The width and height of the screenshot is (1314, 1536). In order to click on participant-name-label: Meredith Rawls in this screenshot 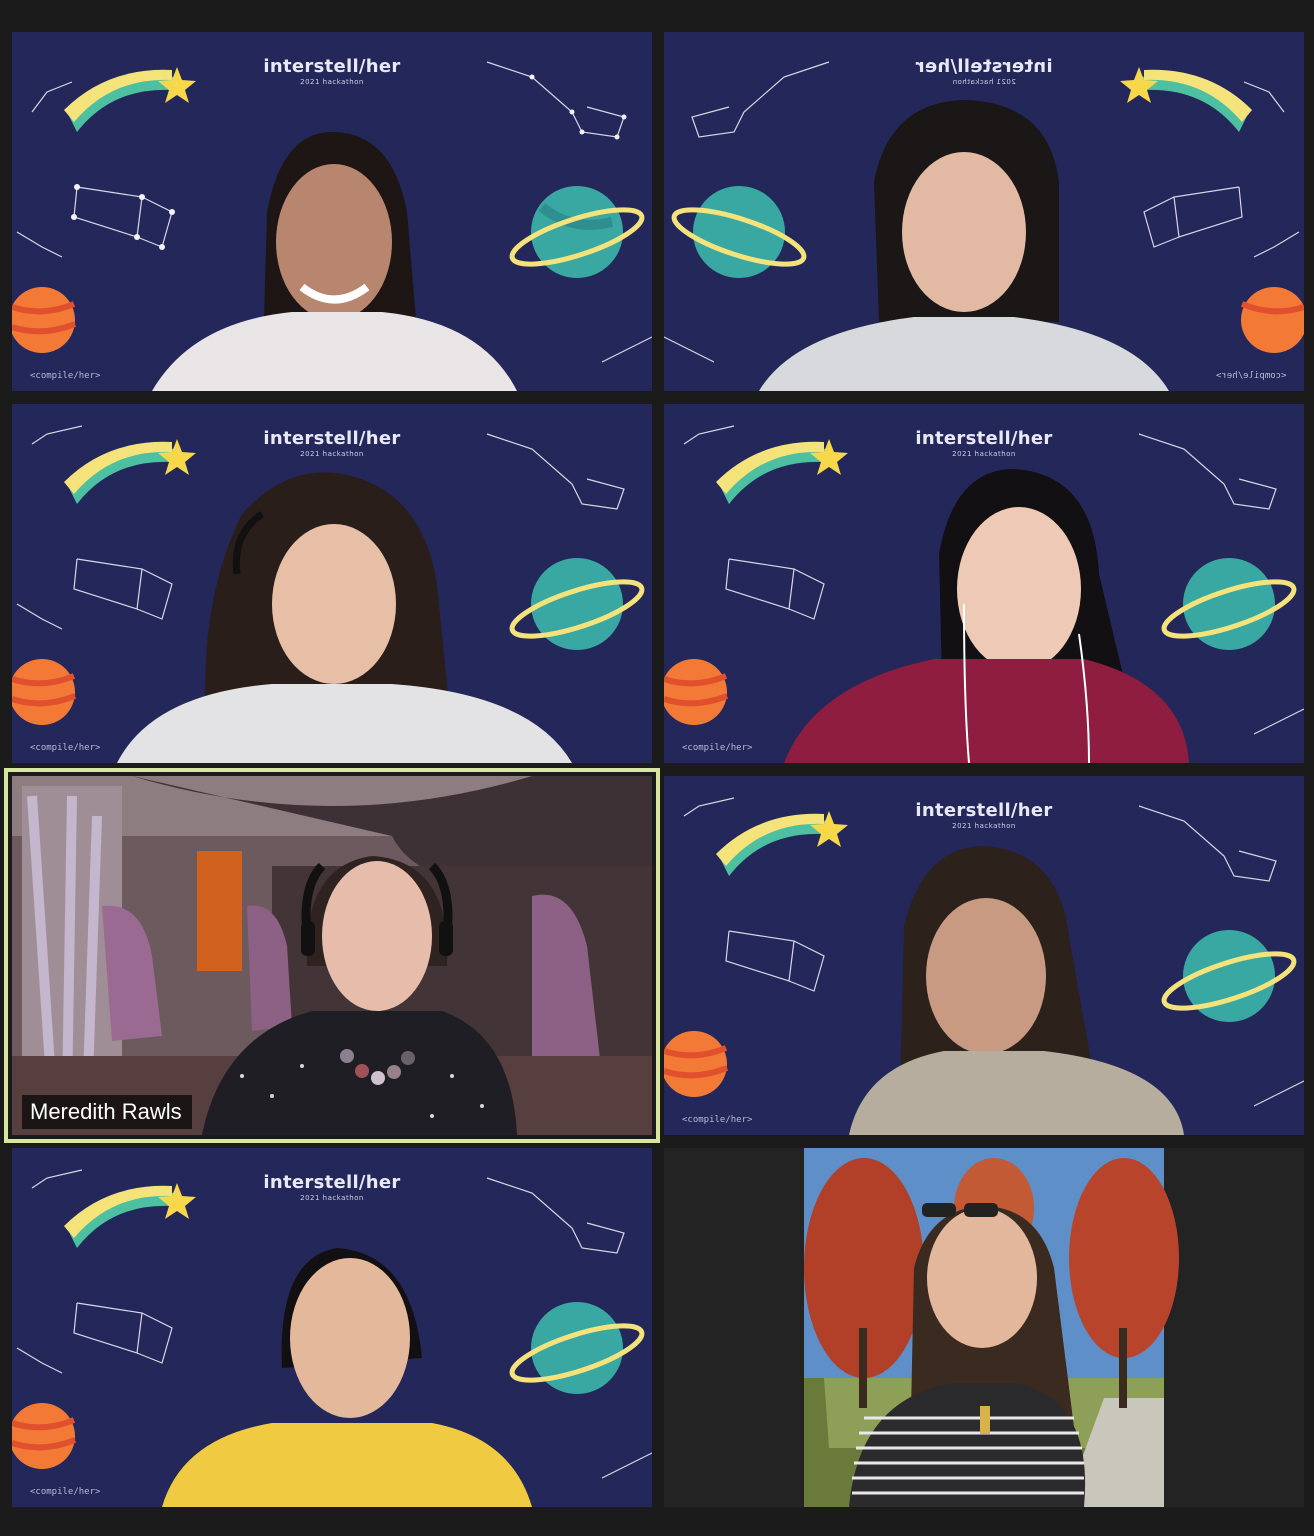, I will do `click(107, 1112)`.